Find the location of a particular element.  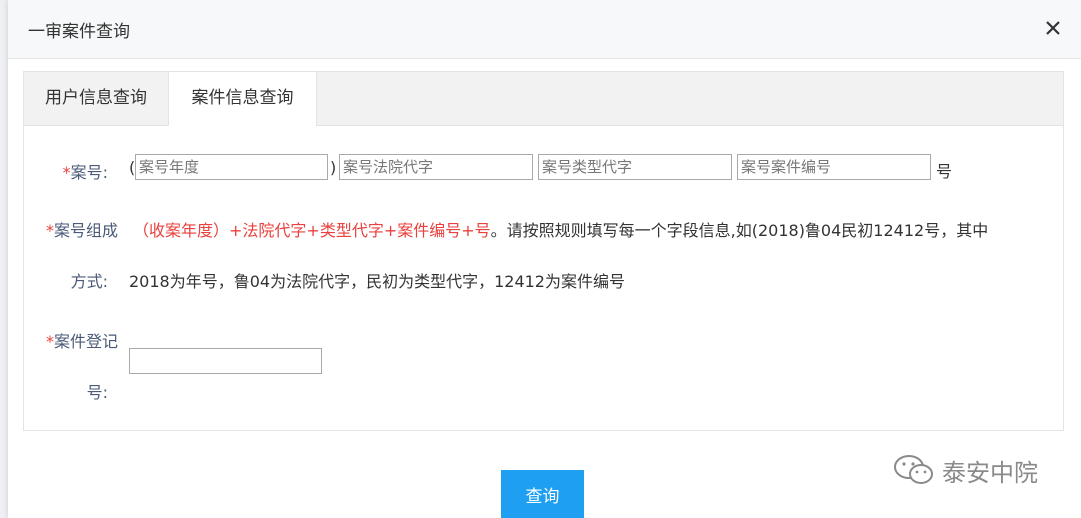

wechat-icon is located at coordinates (913, 469).